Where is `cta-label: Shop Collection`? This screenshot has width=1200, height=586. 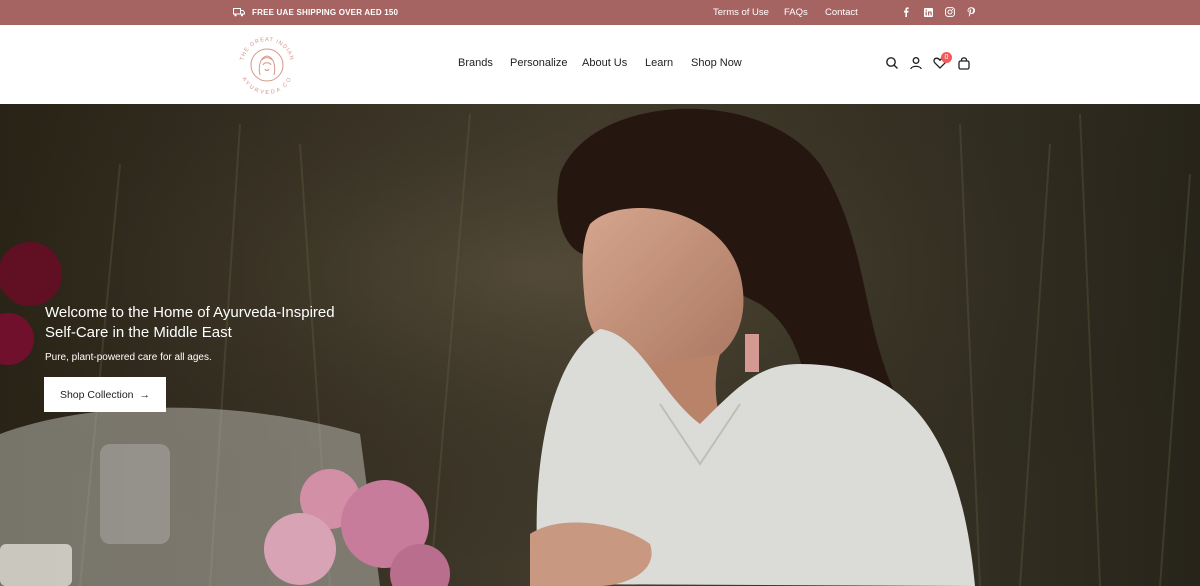 cta-label: Shop Collection is located at coordinates (96, 394).